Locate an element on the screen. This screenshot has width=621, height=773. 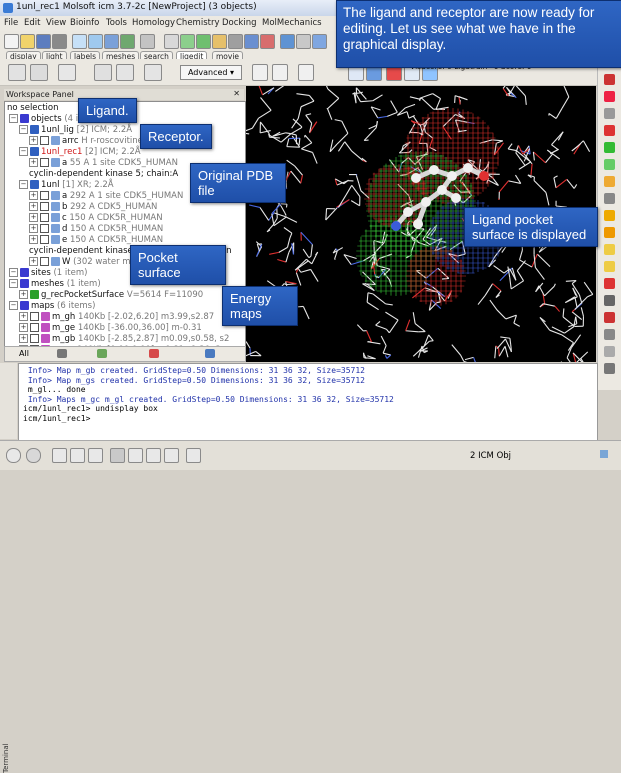
stereo-icon is located at coordinates (303, 41).